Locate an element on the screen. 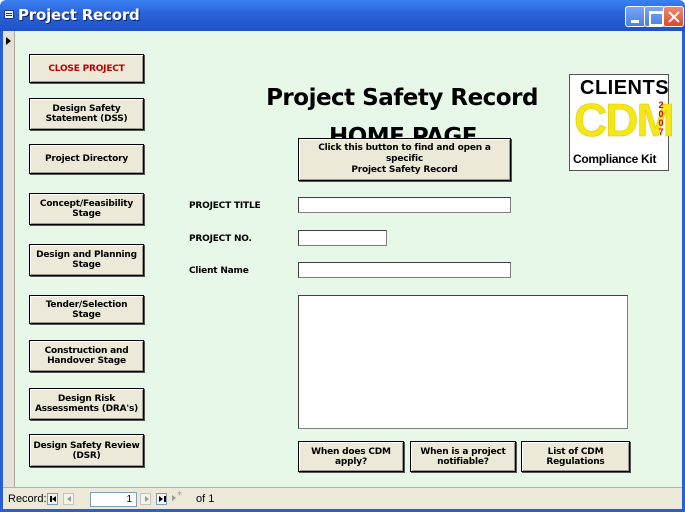 Image resolution: width=685 pixels, height=512 pixels. project-title-field is located at coordinates (404, 205).